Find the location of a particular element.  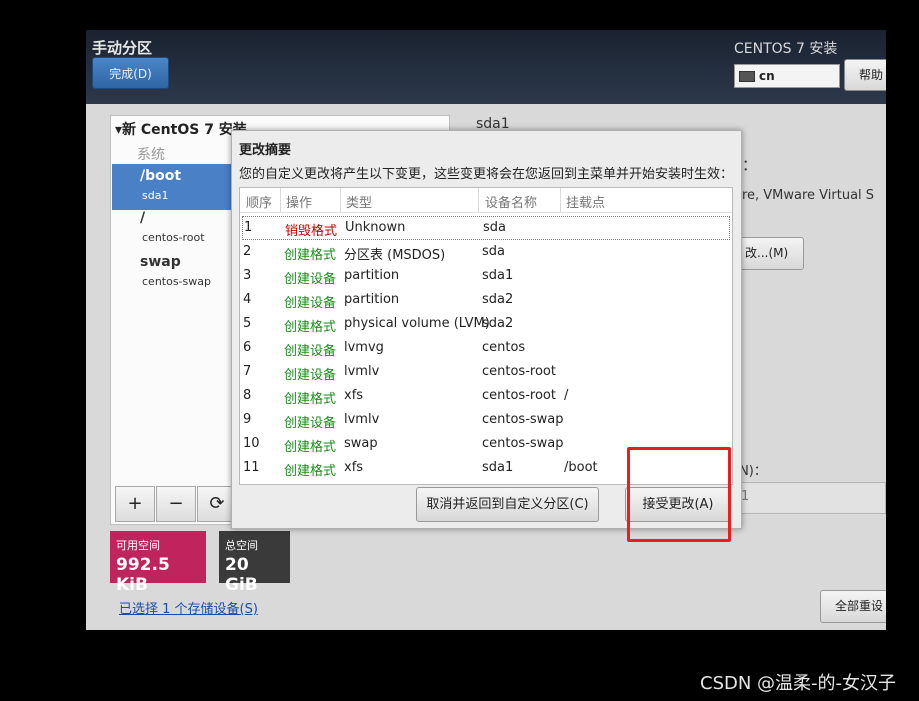

cell-mount: /boot is located at coordinates (581, 467).